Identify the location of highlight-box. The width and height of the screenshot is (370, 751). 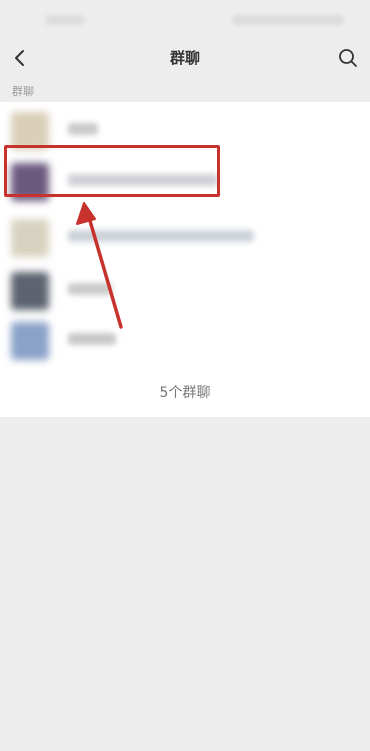
(112, 171).